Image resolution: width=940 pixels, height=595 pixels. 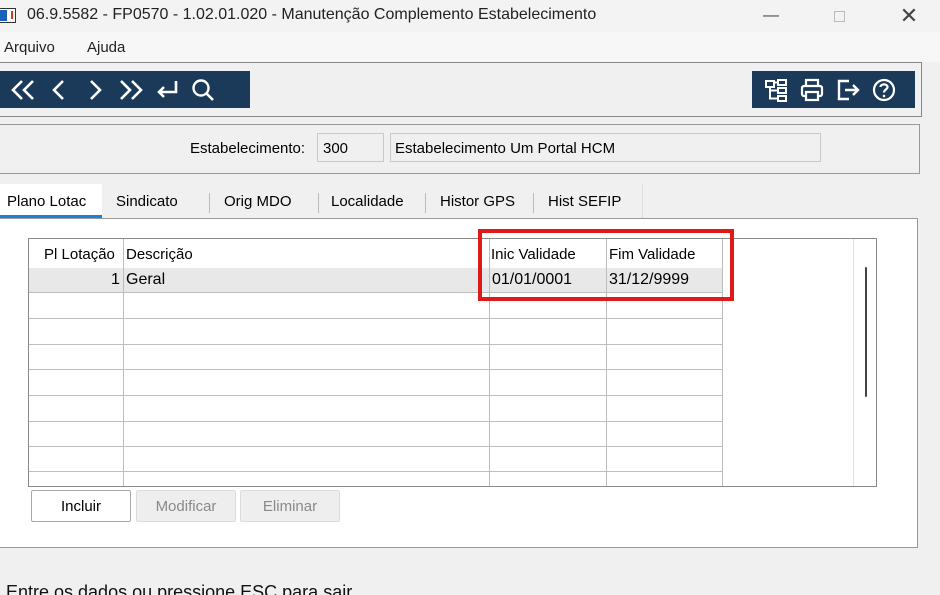 I want to click on help-icon, so click(x=884, y=89).